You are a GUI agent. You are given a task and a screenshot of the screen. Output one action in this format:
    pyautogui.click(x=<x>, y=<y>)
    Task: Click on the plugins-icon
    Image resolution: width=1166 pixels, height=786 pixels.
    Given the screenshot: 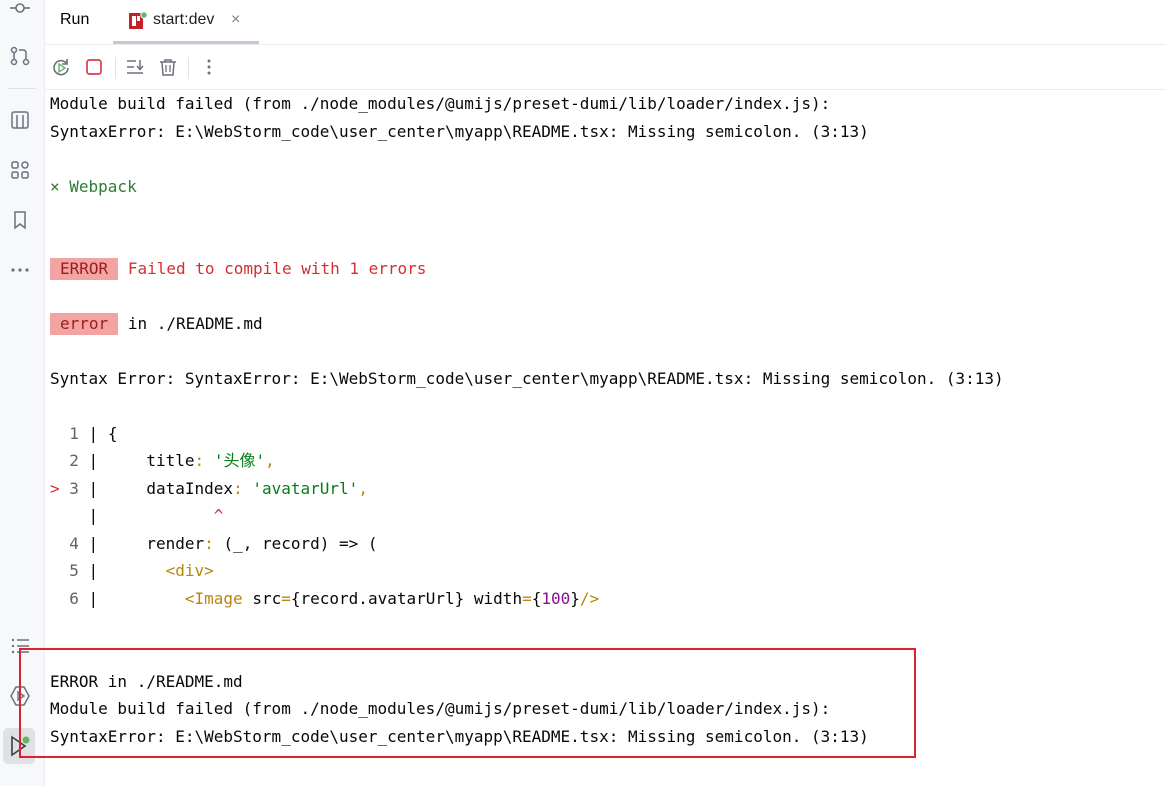 What is the action you would take?
    pyautogui.click(x=20, y=170)
    